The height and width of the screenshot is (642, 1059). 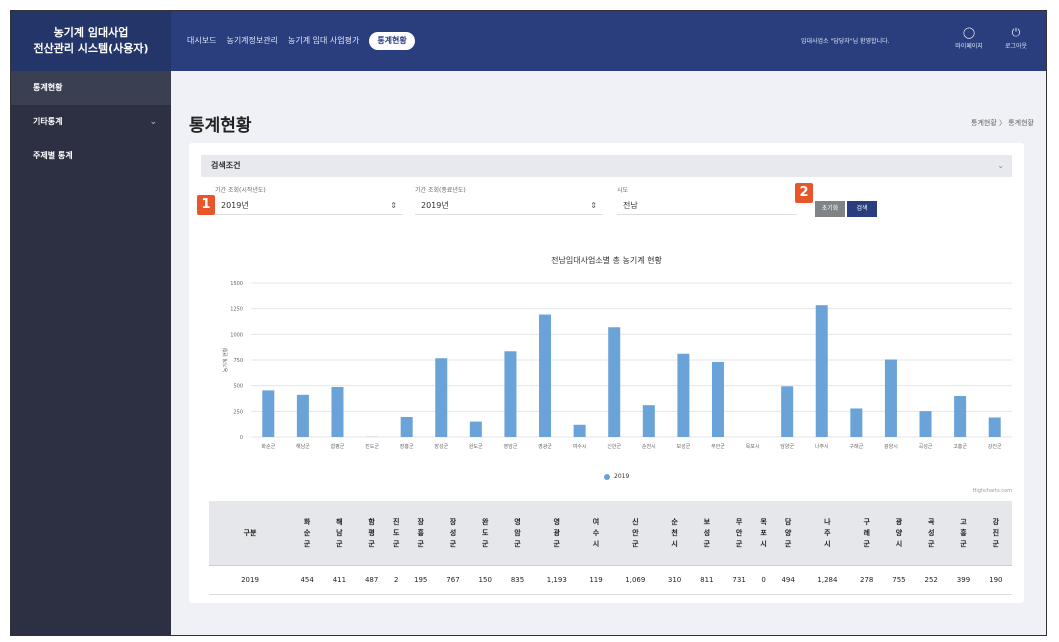 What do you see at coordinates (91, 156) in the screenshot?
I see `sidebar-item-topic-stats: 주제별 통계` at bounding box center [91, 156].